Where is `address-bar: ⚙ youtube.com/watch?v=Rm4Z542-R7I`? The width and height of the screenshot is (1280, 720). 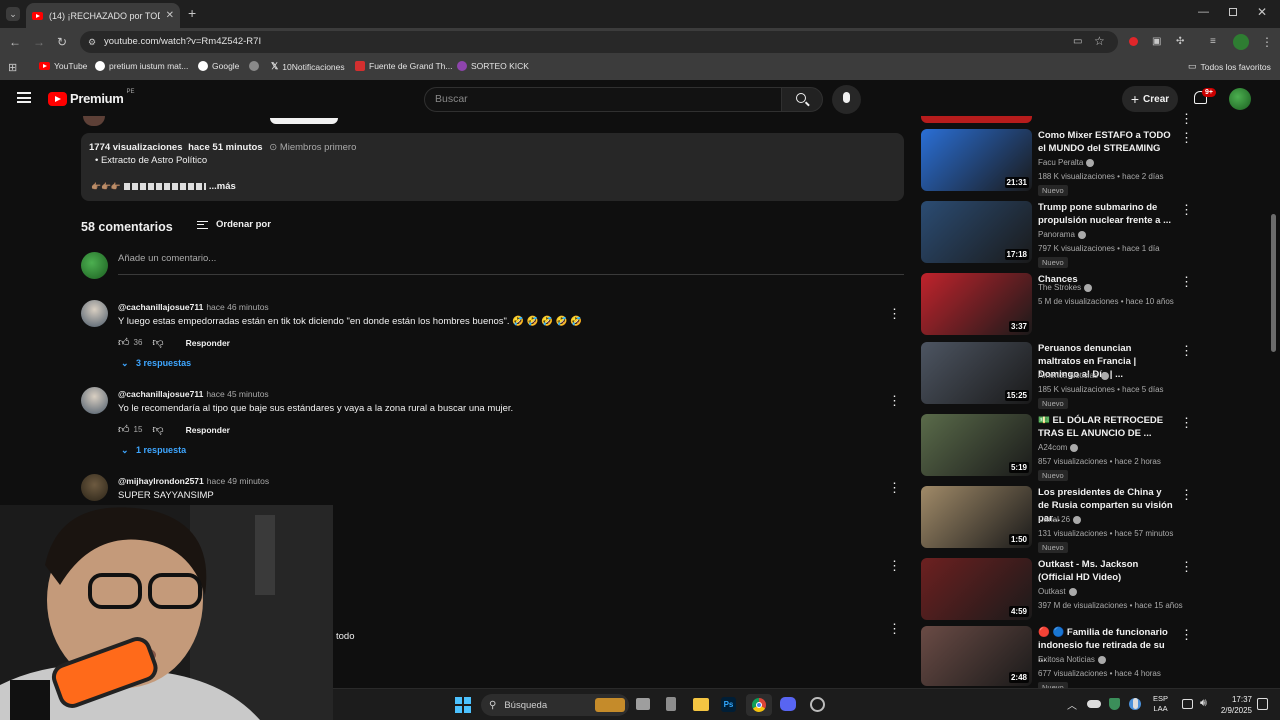 address-bar: ⚙ youtube.com/watch?v=Rm4Z542-R7I is located at coordinates (599, 42).